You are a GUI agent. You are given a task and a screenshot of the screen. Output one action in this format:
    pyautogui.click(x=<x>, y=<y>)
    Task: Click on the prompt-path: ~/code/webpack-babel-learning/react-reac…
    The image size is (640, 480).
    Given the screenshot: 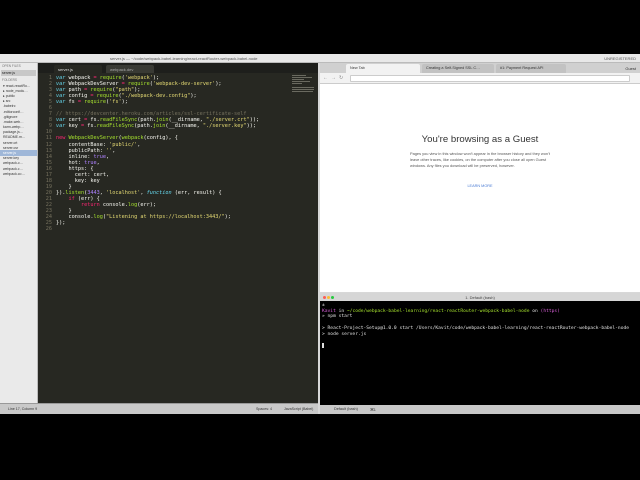 What is the action you would take?
    pyautogui.click(x=438, y=311)
    